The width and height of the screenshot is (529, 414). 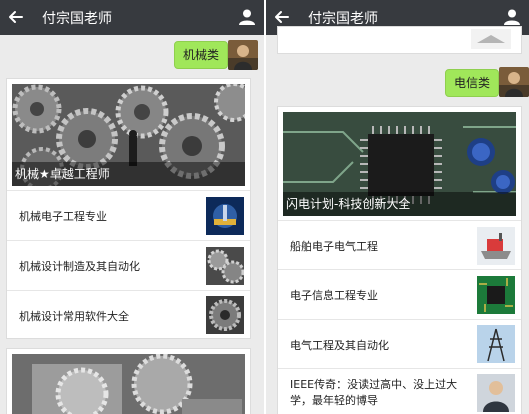 What do you see at coordinates (225, 266) in the screenshot?
I see `gears-thumbnail` at bounding box center [225, 266].